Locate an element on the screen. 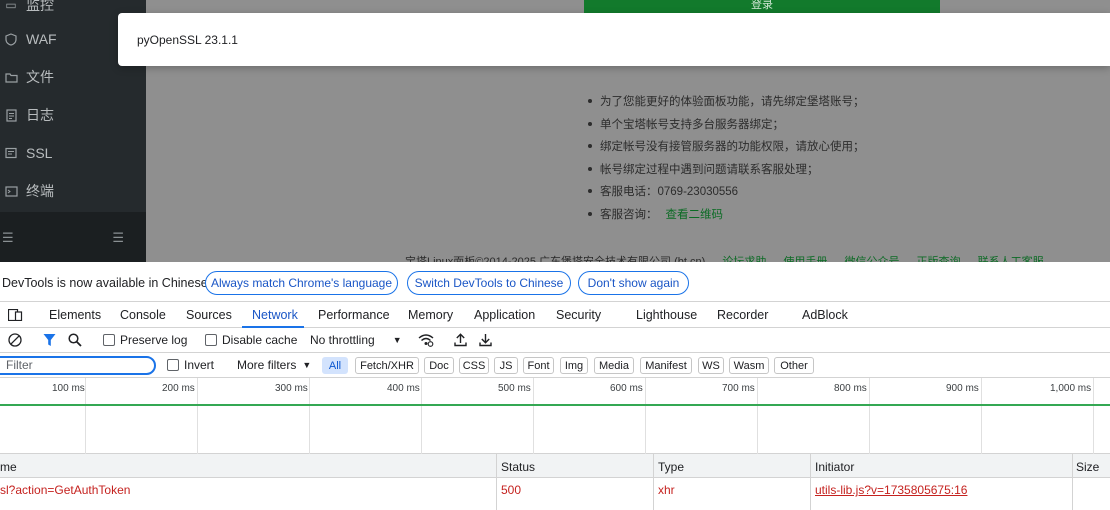 This screenshot has height=510, width=1110. tab-network: Network is located at coordinates (275, 315).